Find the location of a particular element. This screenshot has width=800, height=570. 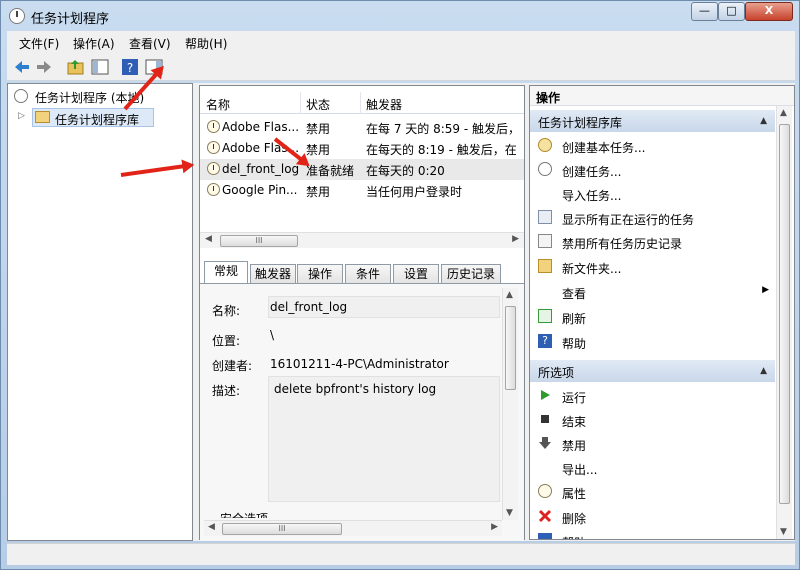

up-folder-icon is located at coordinates (76, 67).